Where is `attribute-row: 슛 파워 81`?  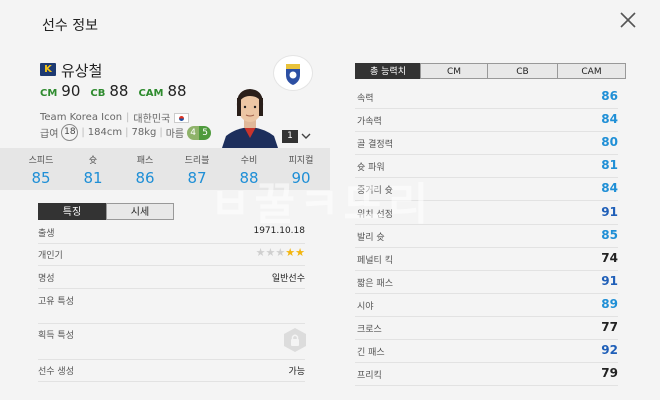
attribute-row: 슛 파워 81 is located at coordinates (486, 167).